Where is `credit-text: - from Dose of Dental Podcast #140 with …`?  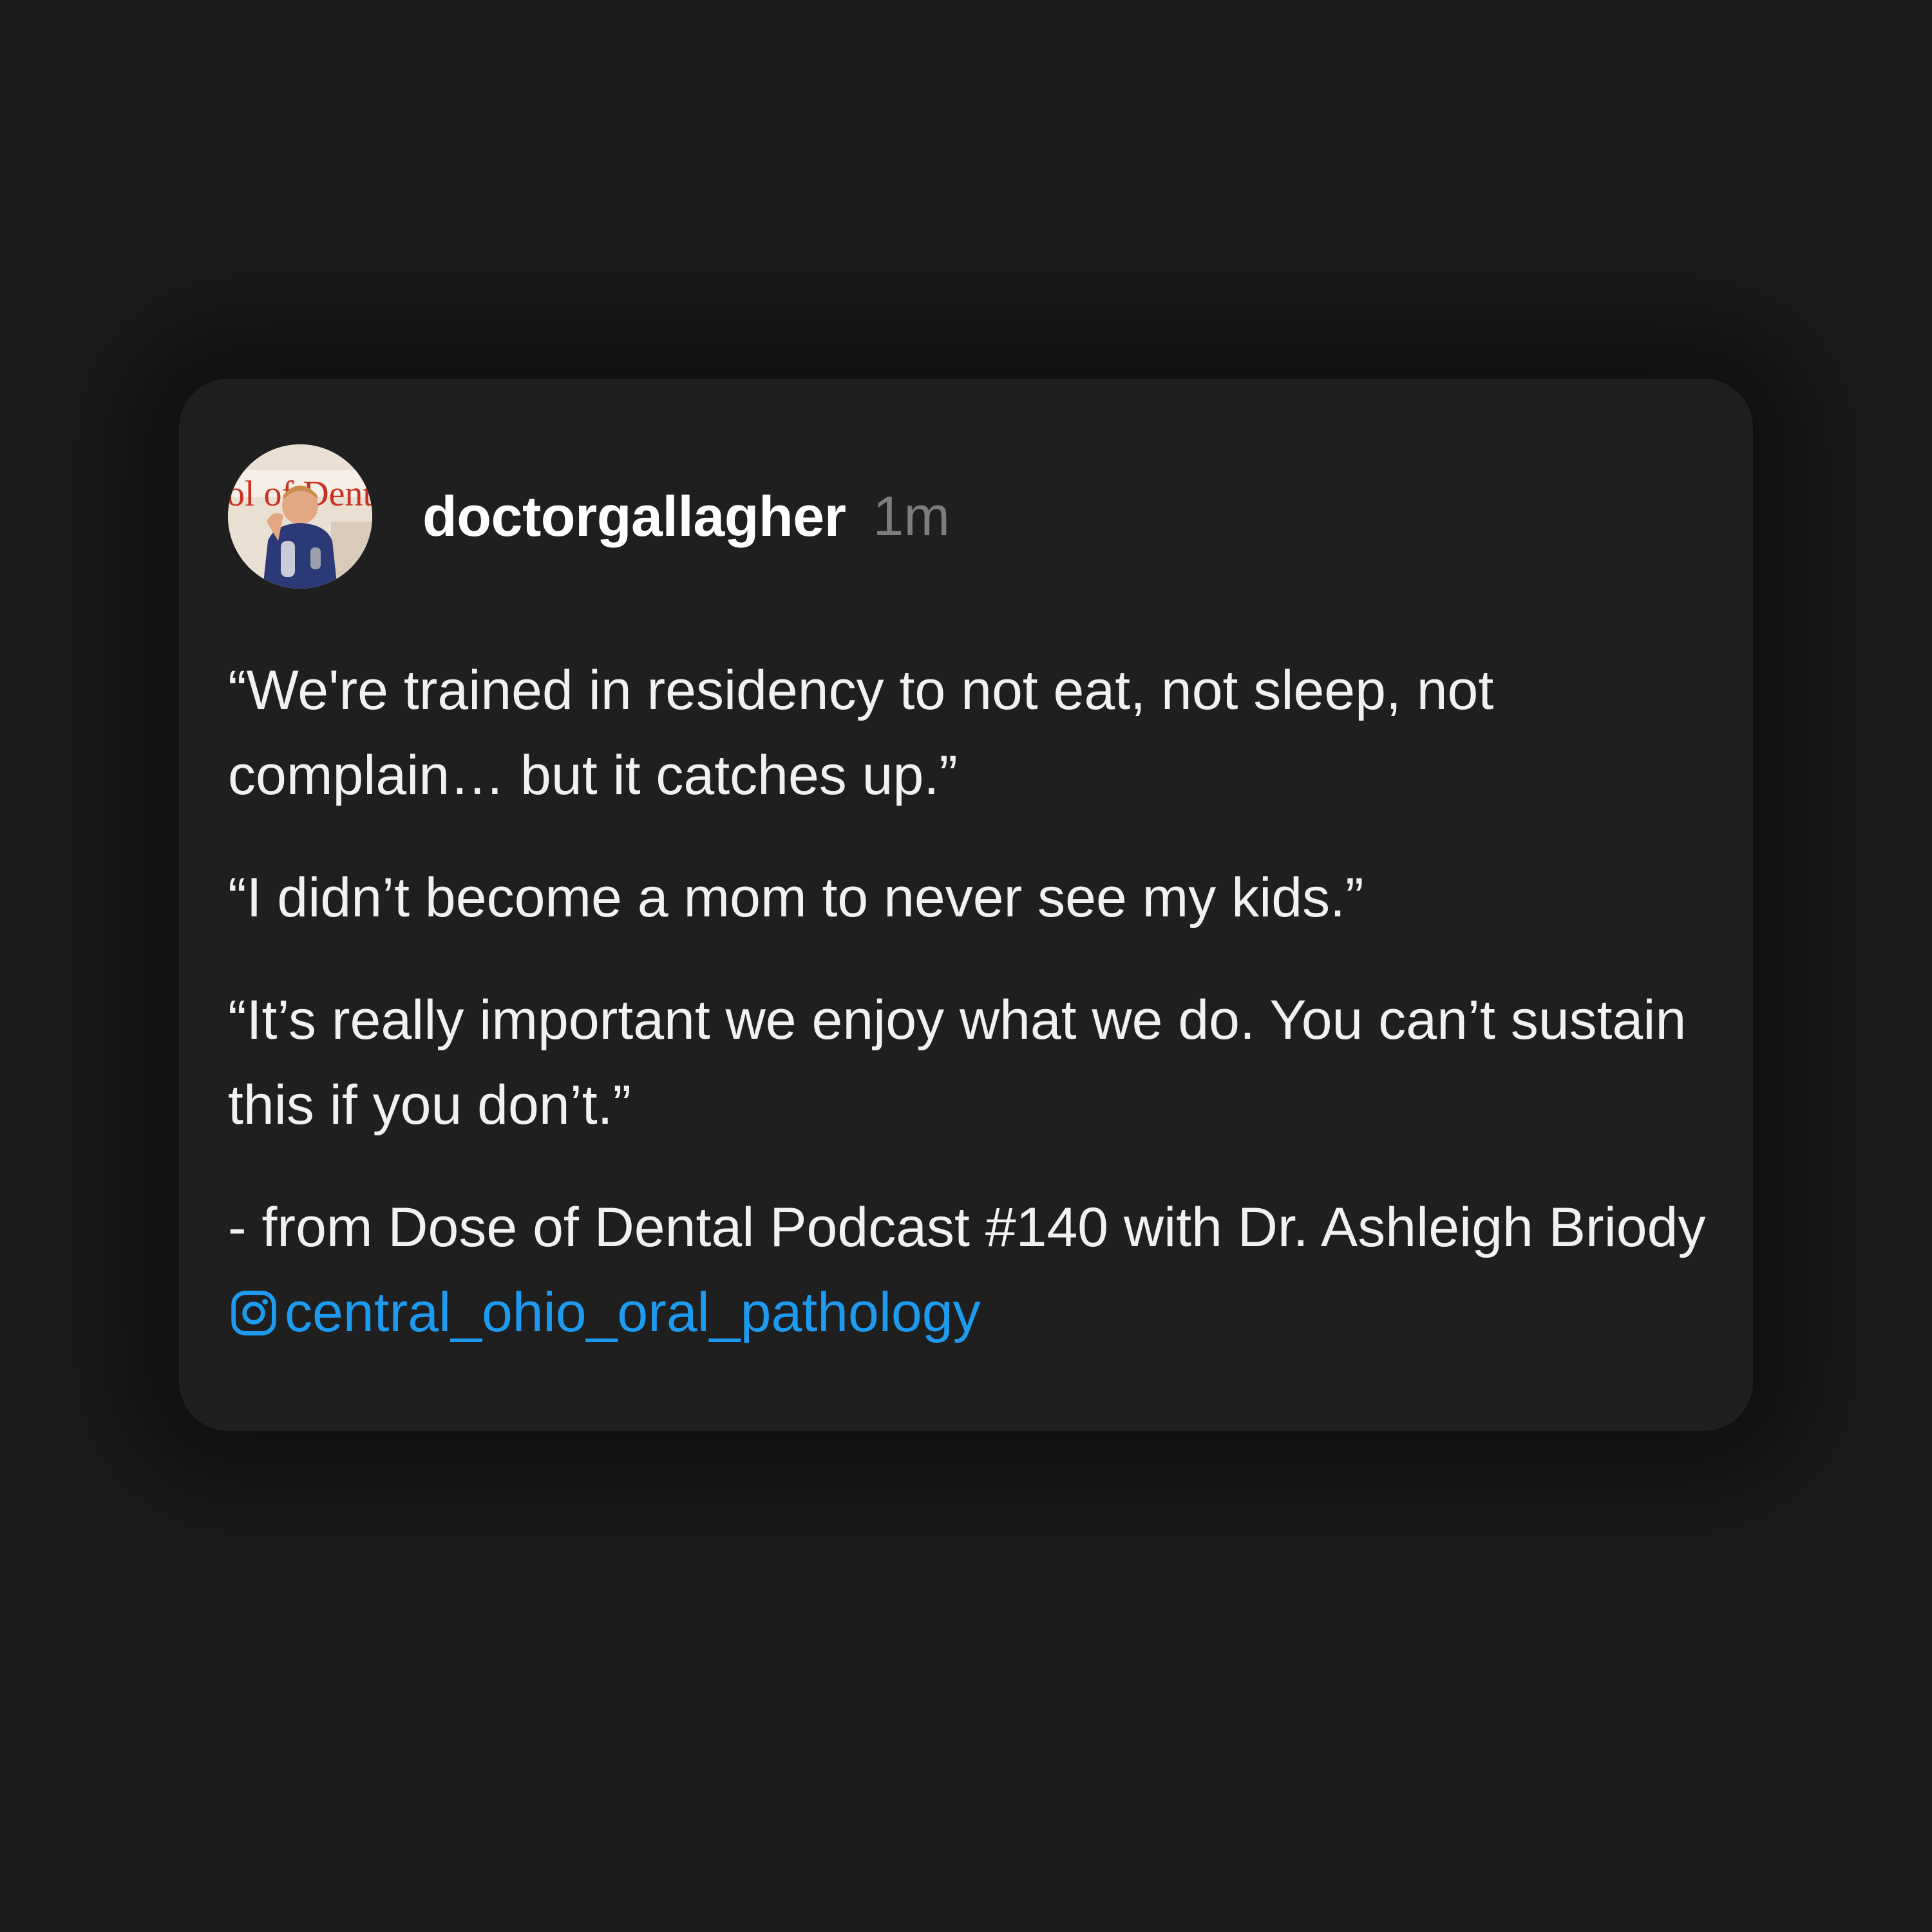
credit-text: - from Dose of Dental Podcast #140 with … is located at coordinates (967, 1227).